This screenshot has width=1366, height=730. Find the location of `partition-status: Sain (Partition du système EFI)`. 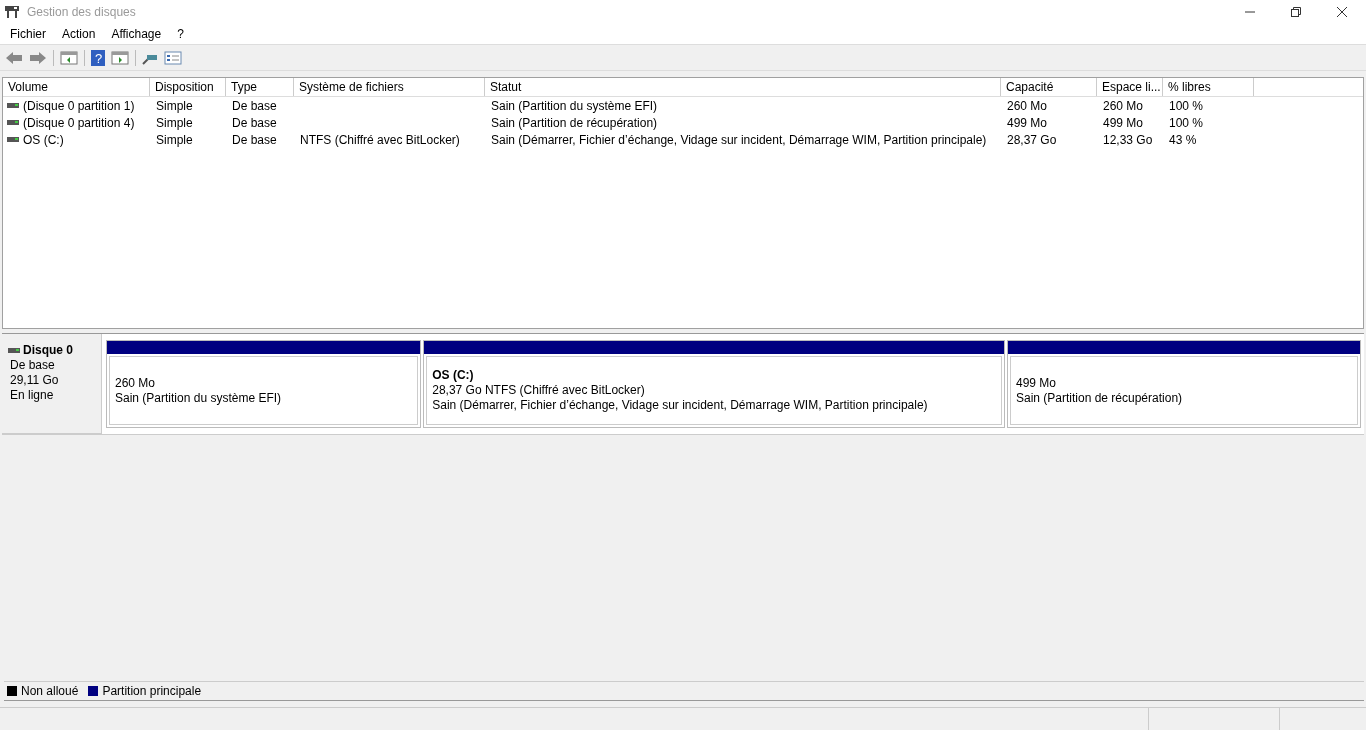

partition-status: Sain (Partition du système EFI) is located at coordinates (199, 398).